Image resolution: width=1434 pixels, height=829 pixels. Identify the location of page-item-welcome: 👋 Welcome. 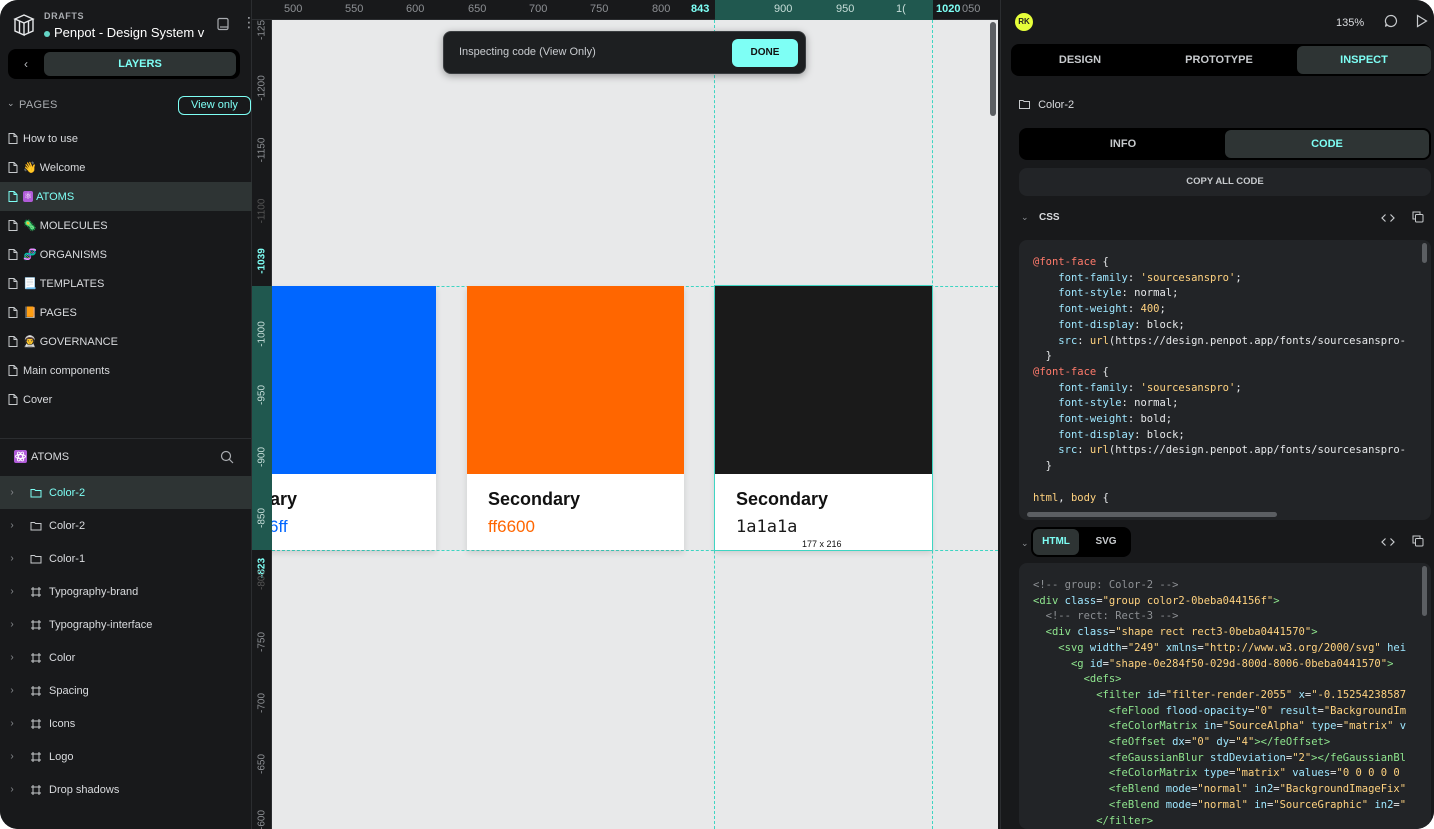
(126, 167).